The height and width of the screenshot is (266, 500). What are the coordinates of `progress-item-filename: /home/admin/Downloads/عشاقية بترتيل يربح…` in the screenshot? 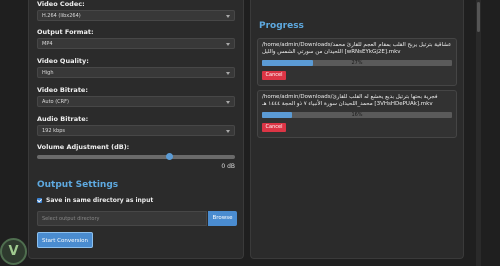 It's located at (357, 49).